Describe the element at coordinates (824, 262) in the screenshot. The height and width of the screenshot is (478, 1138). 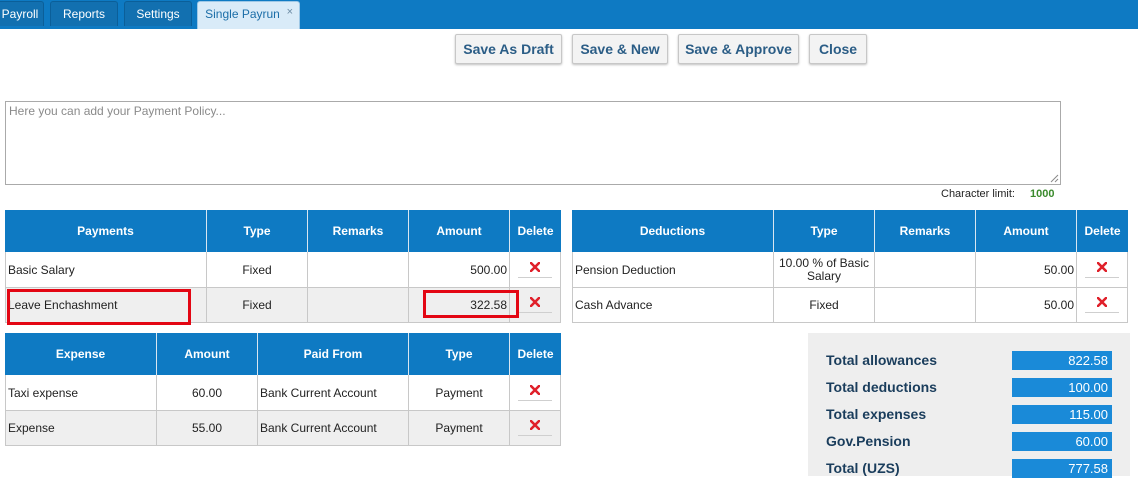
I see `deduction-type-line1: 10.00 % of Basic` at that location.